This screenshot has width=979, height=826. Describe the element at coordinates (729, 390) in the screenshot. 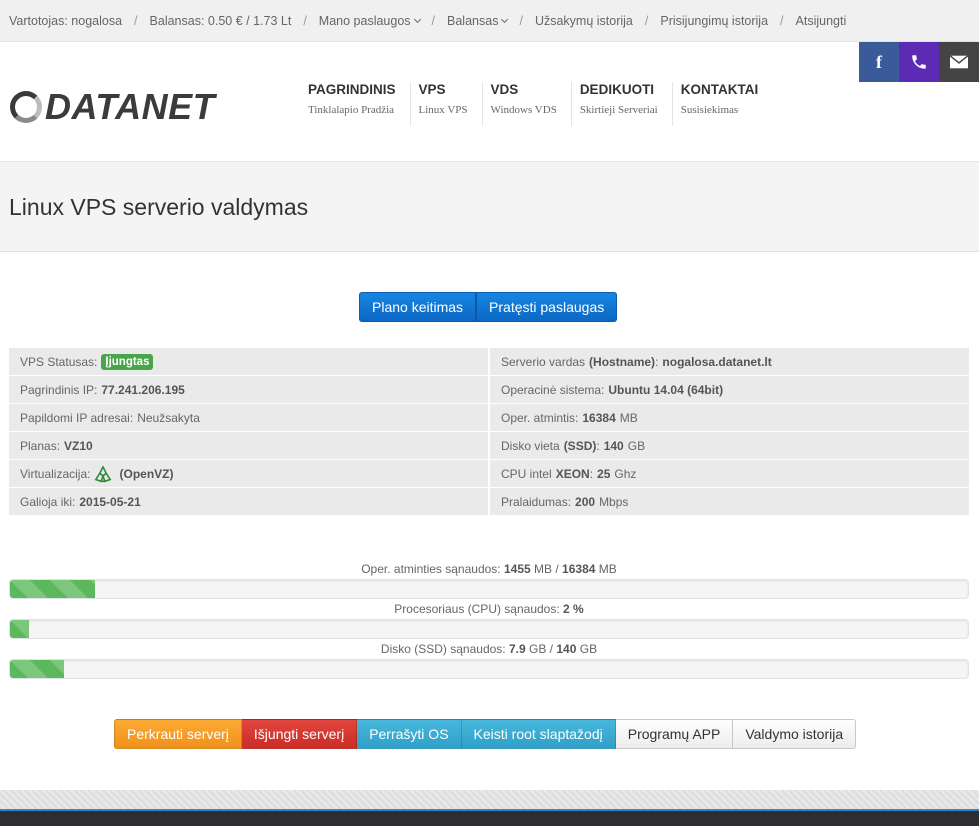

I see `info-row-os: Operacinė sistema: Ubuntu 14.04 (64bit)` at that location.